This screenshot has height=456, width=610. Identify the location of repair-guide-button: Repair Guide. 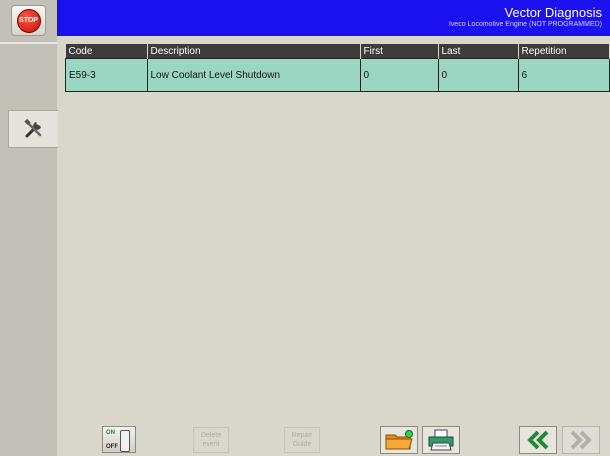
(302, 440).